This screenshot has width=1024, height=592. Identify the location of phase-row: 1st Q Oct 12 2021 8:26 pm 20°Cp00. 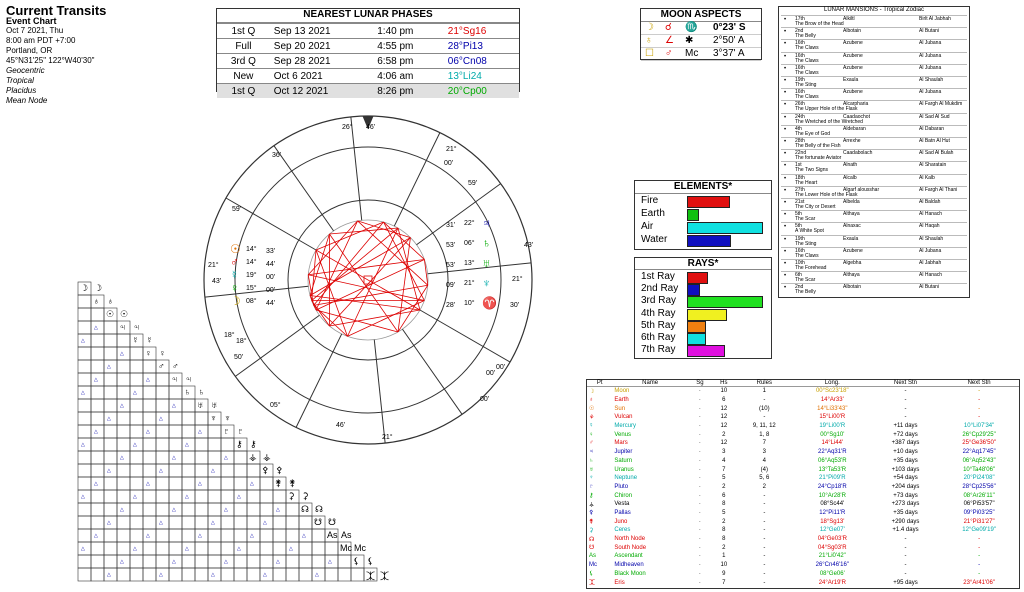
(368, 90).